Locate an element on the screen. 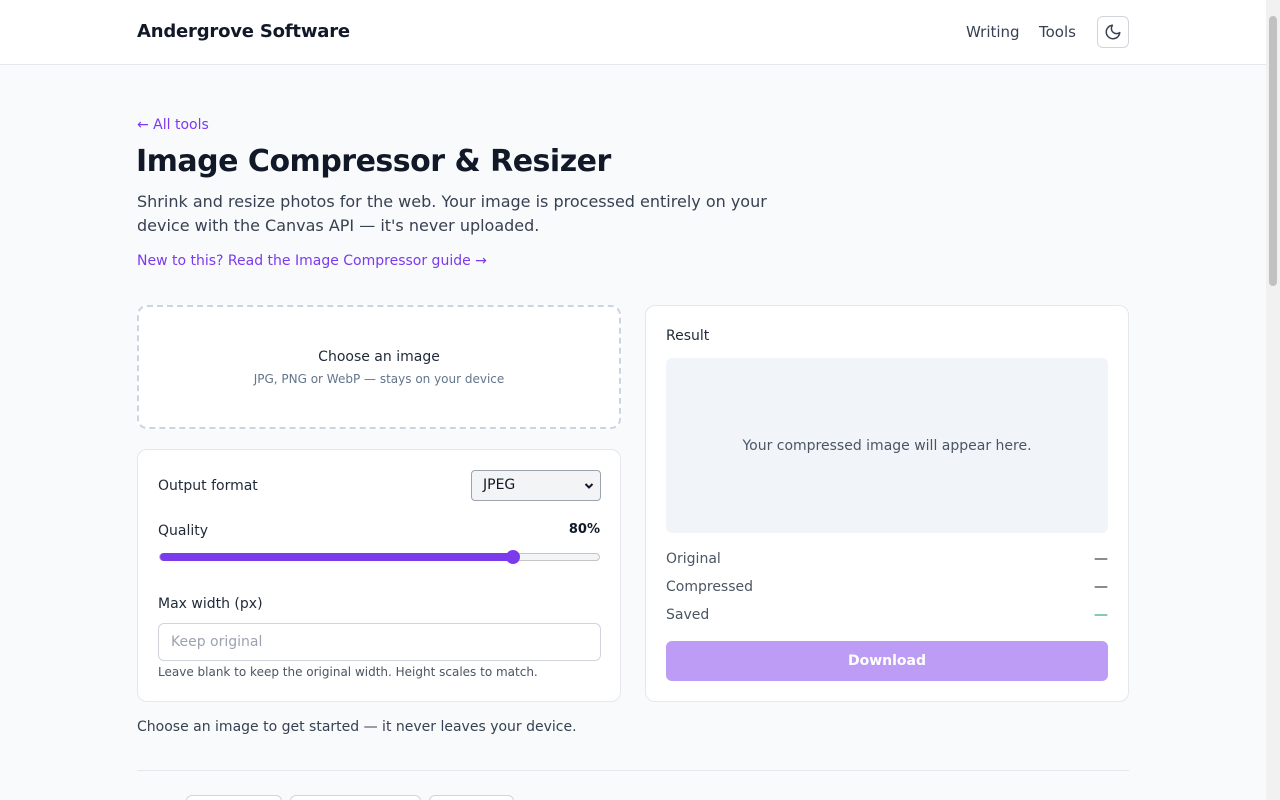 This screenshot has width=1280, height=800. result-preview: Your compressed image will appear here. is located at coordinates (887, 445).